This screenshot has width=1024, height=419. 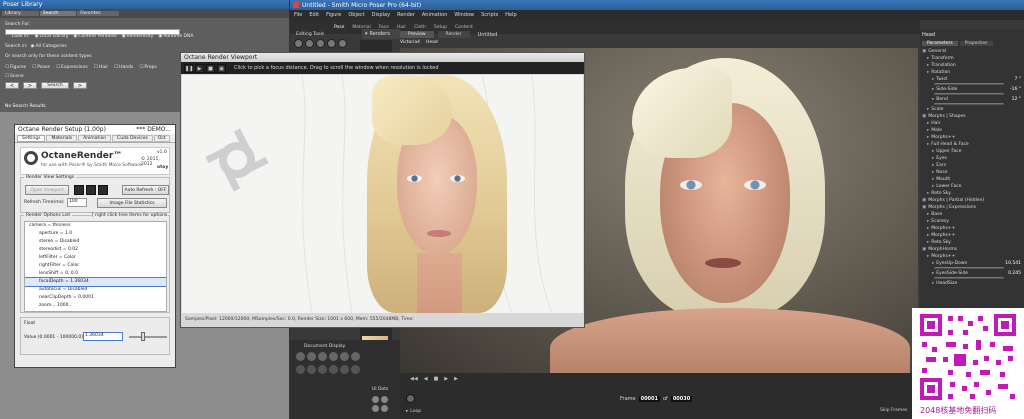 What do you see at coordinates (62, 138) in the screenshot?
I see `tab-materials: Materials` at bounding box center [62, 138].